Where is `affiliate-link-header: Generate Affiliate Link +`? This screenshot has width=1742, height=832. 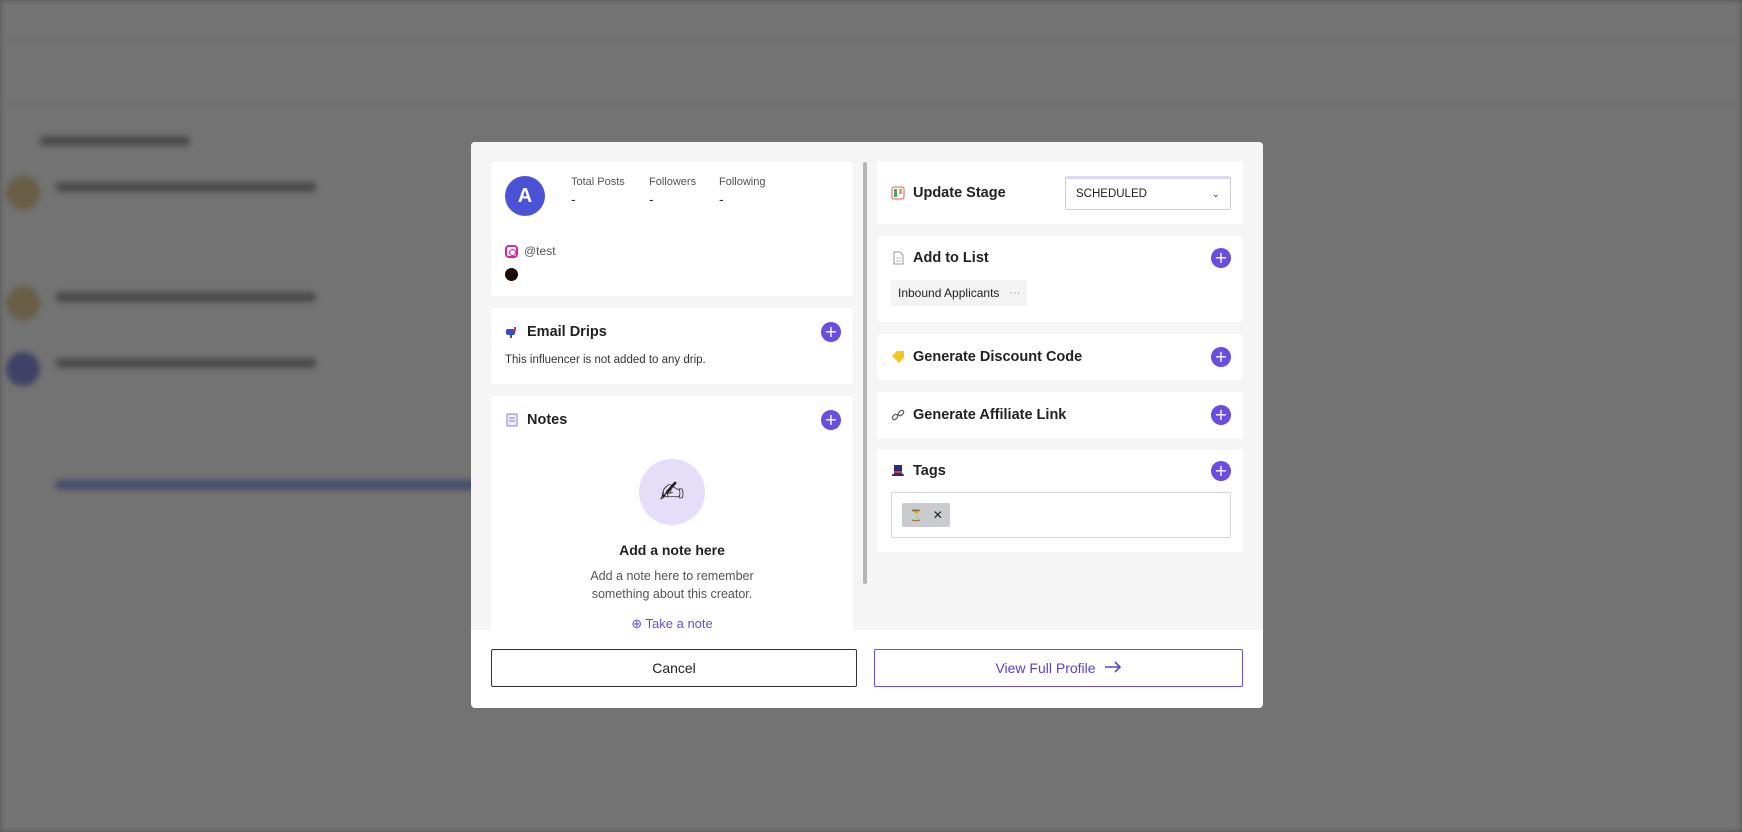
affiliate-link-header: Generate Affiliate Link + is located at coordinates (1060, 415).